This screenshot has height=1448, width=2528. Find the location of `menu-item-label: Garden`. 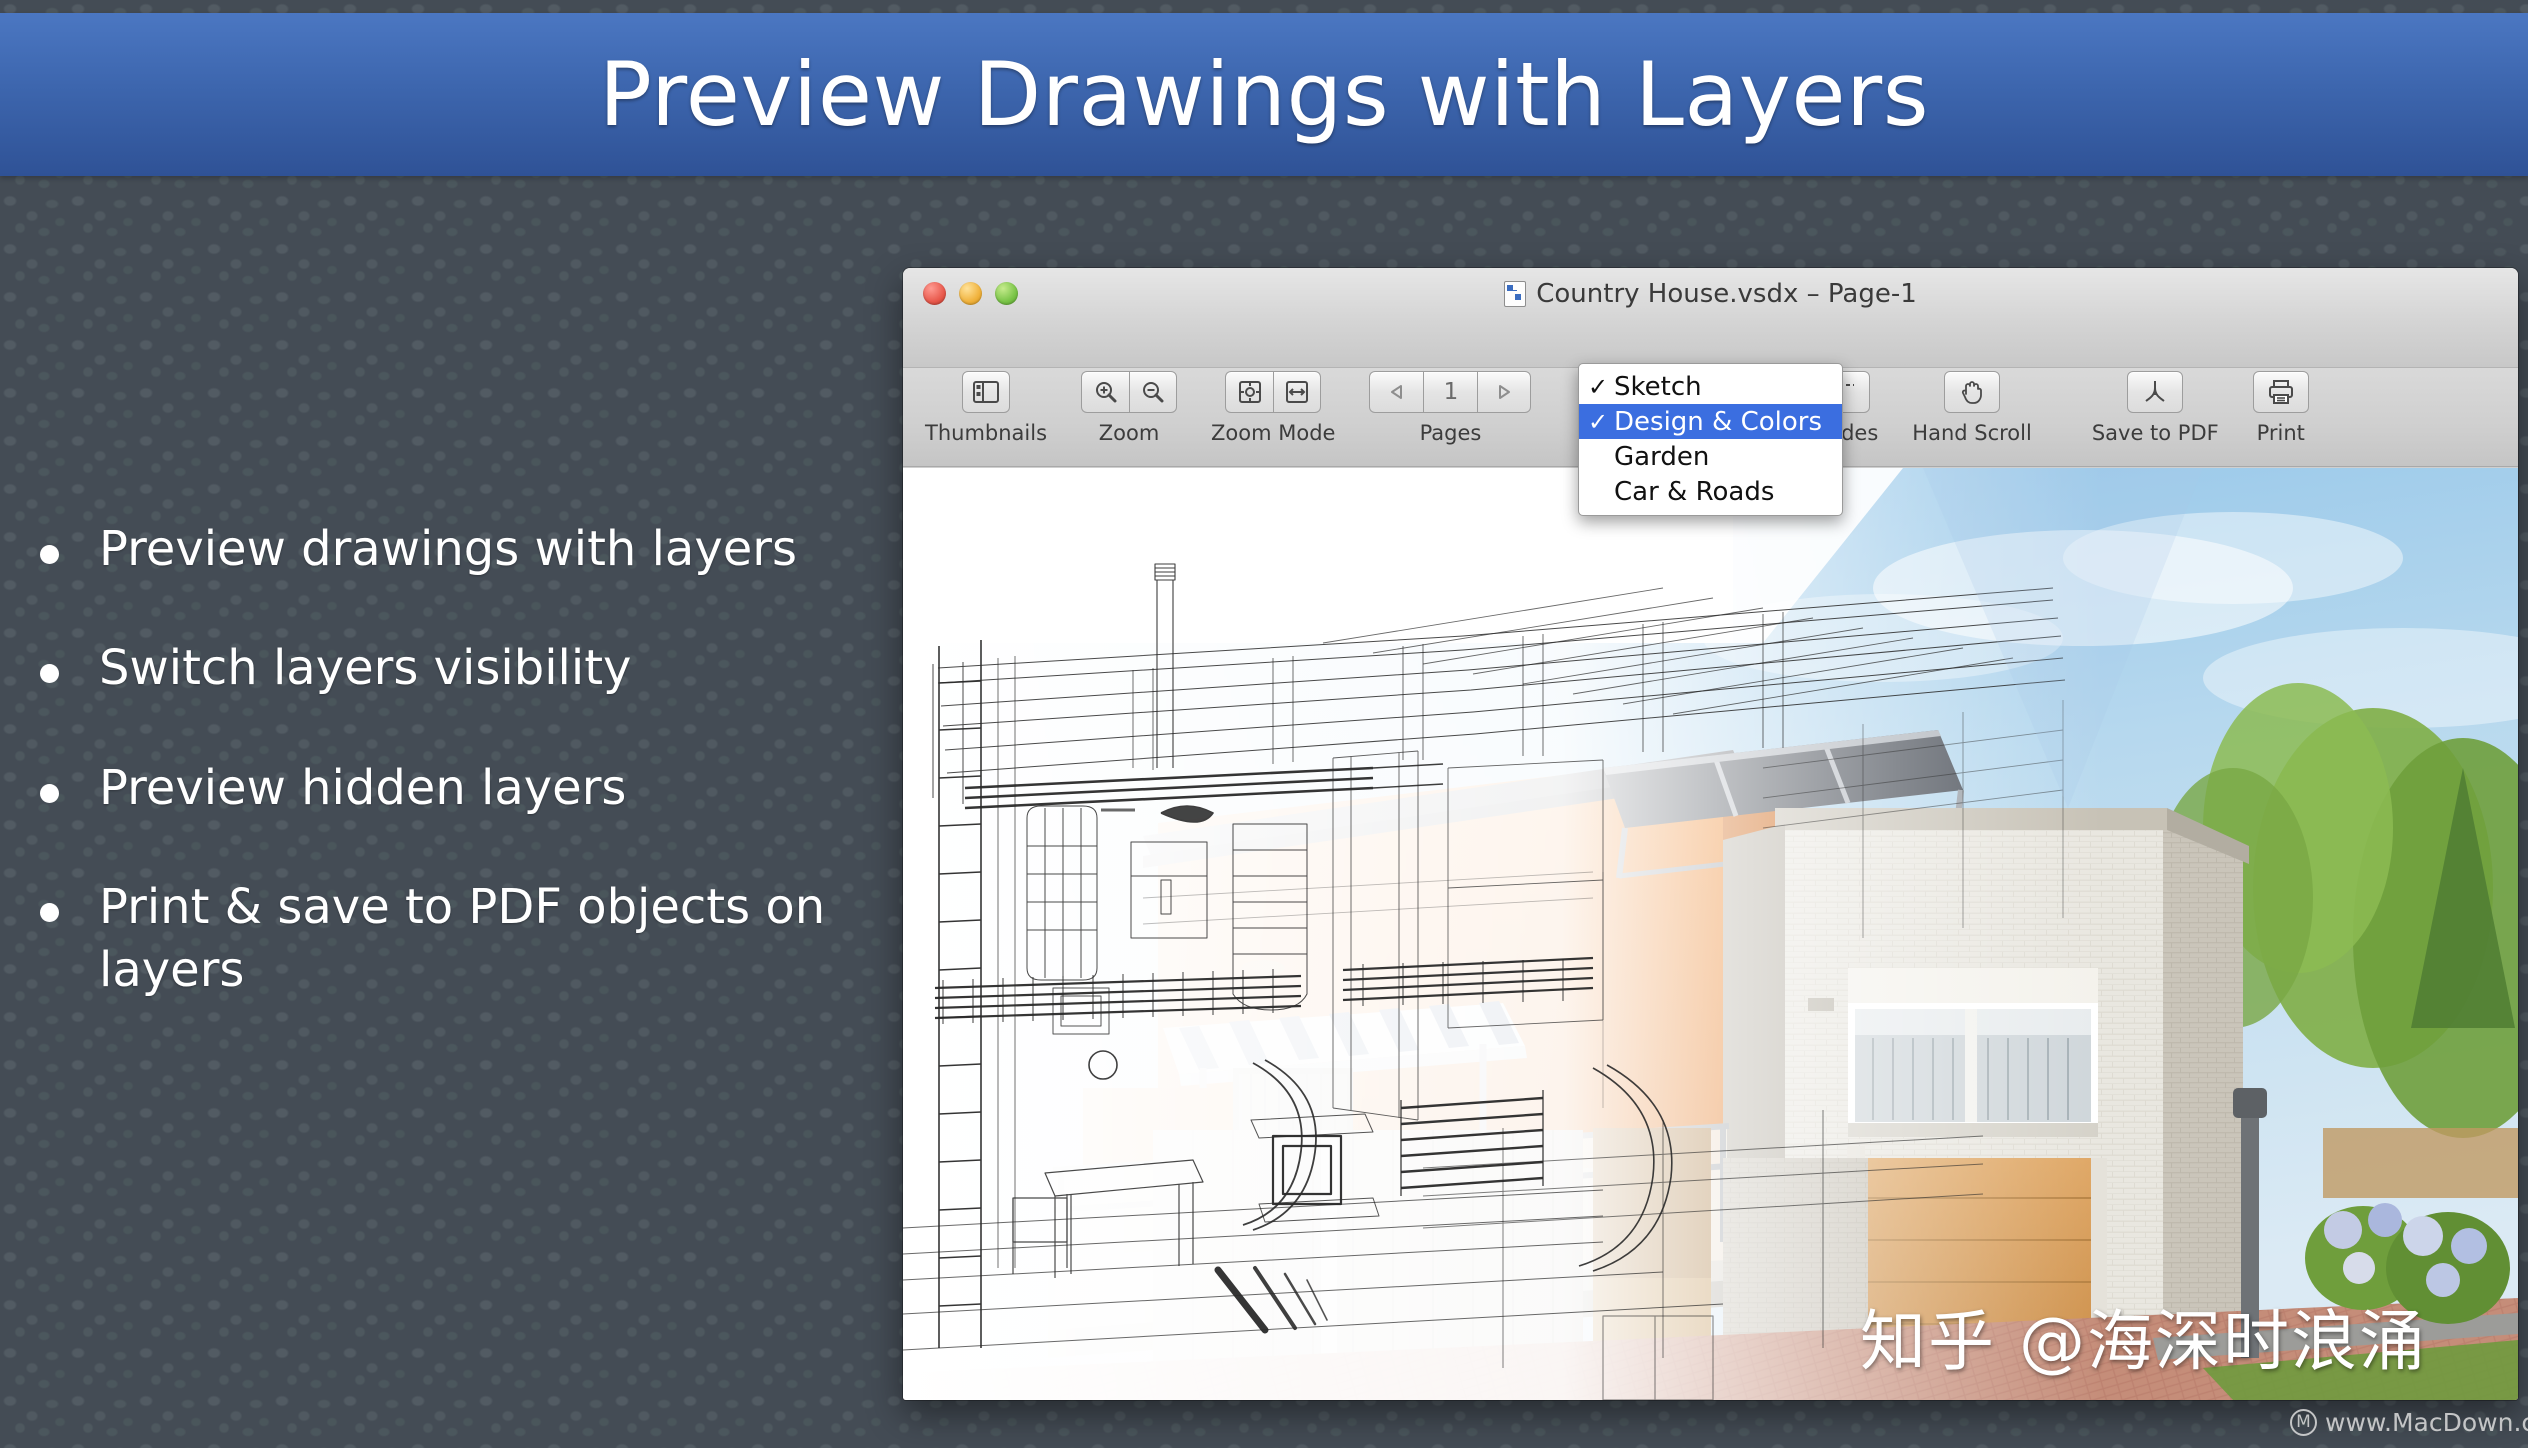

menu-item-label: Garden is located at coordinates (1662, 456).